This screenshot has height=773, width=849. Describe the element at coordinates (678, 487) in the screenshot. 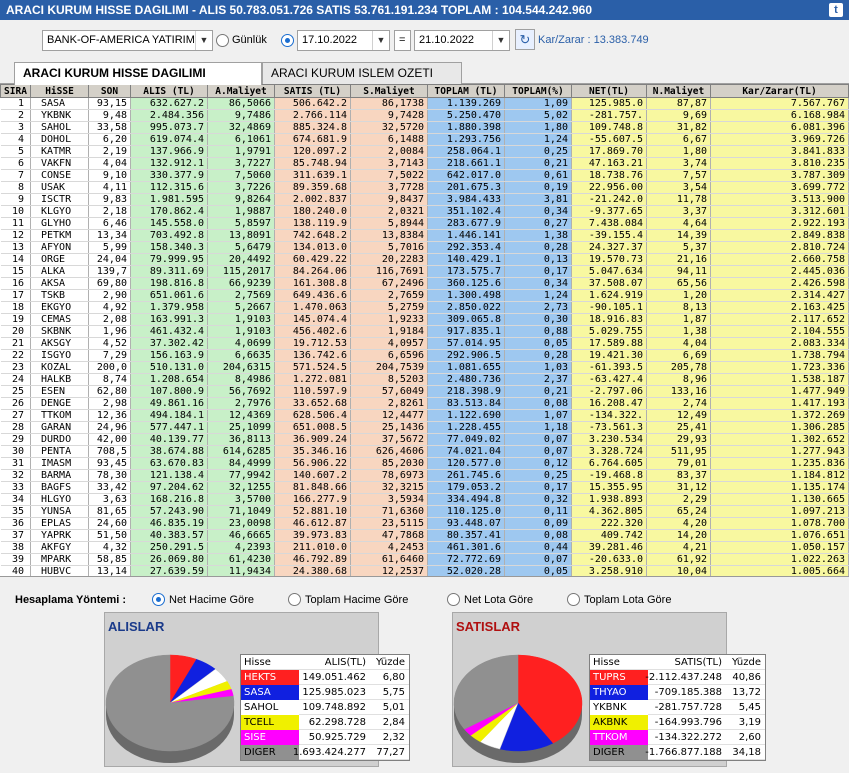

I see `table-cell: 31,12` at that location.